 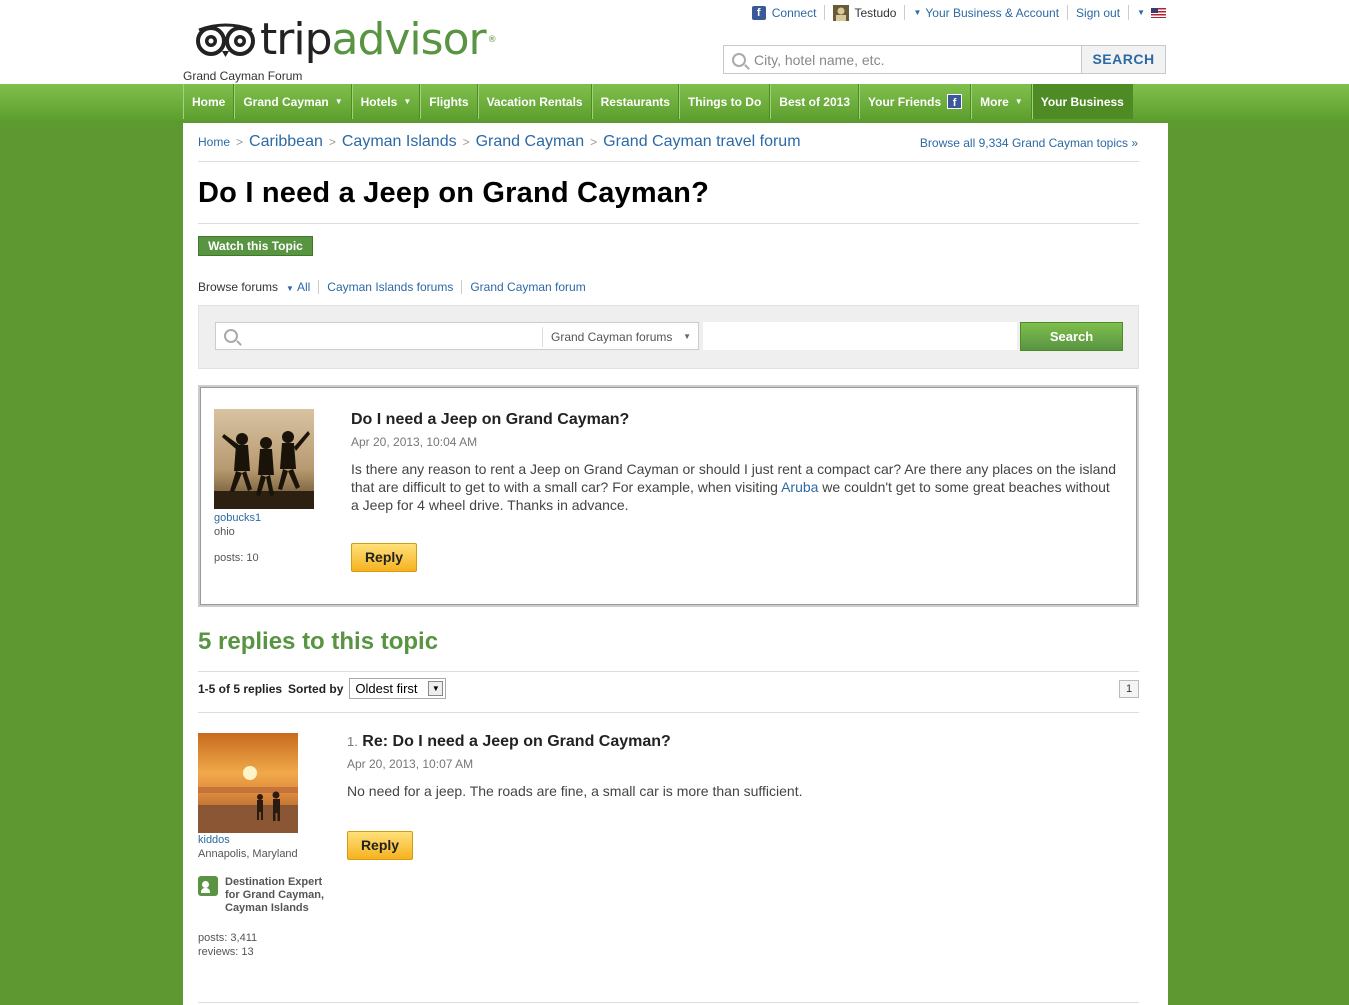 What do you see at coordinates (794, 13) in the screenshot?
I see `connect-label: Connect` at bounding box center [794, 13].